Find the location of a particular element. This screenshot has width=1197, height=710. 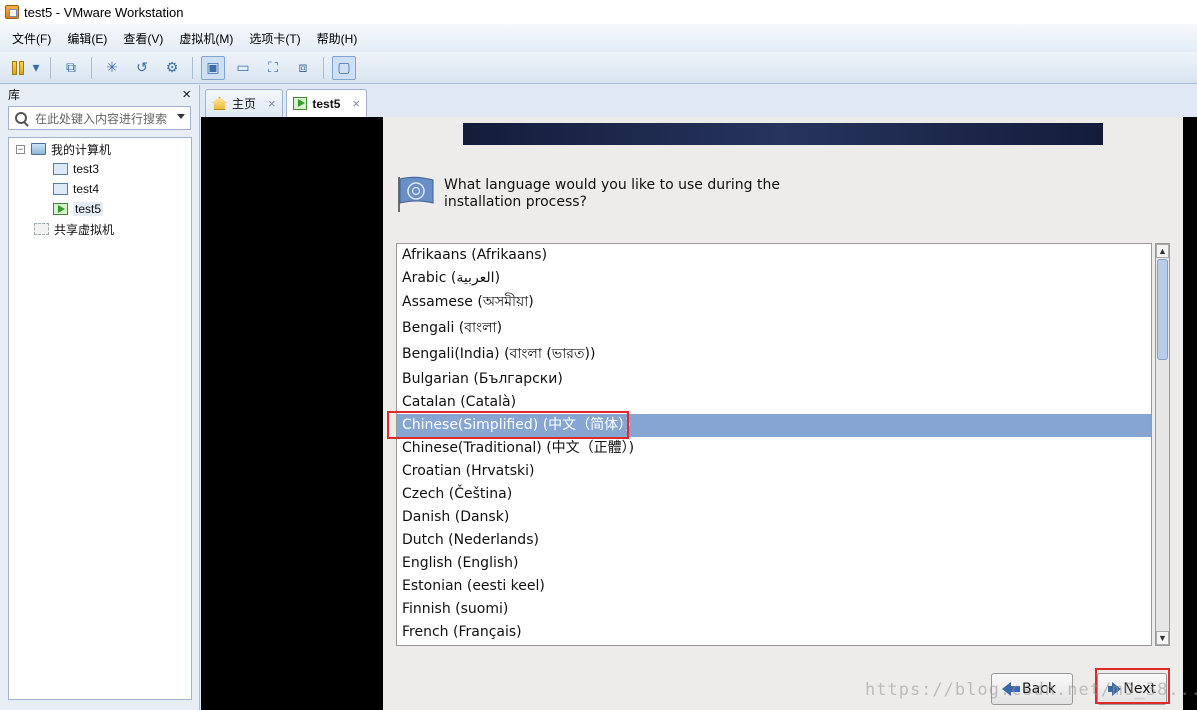

language-option: Bengali(India) (বাংলা (ভারত)) is located at coordinates (774, 354).